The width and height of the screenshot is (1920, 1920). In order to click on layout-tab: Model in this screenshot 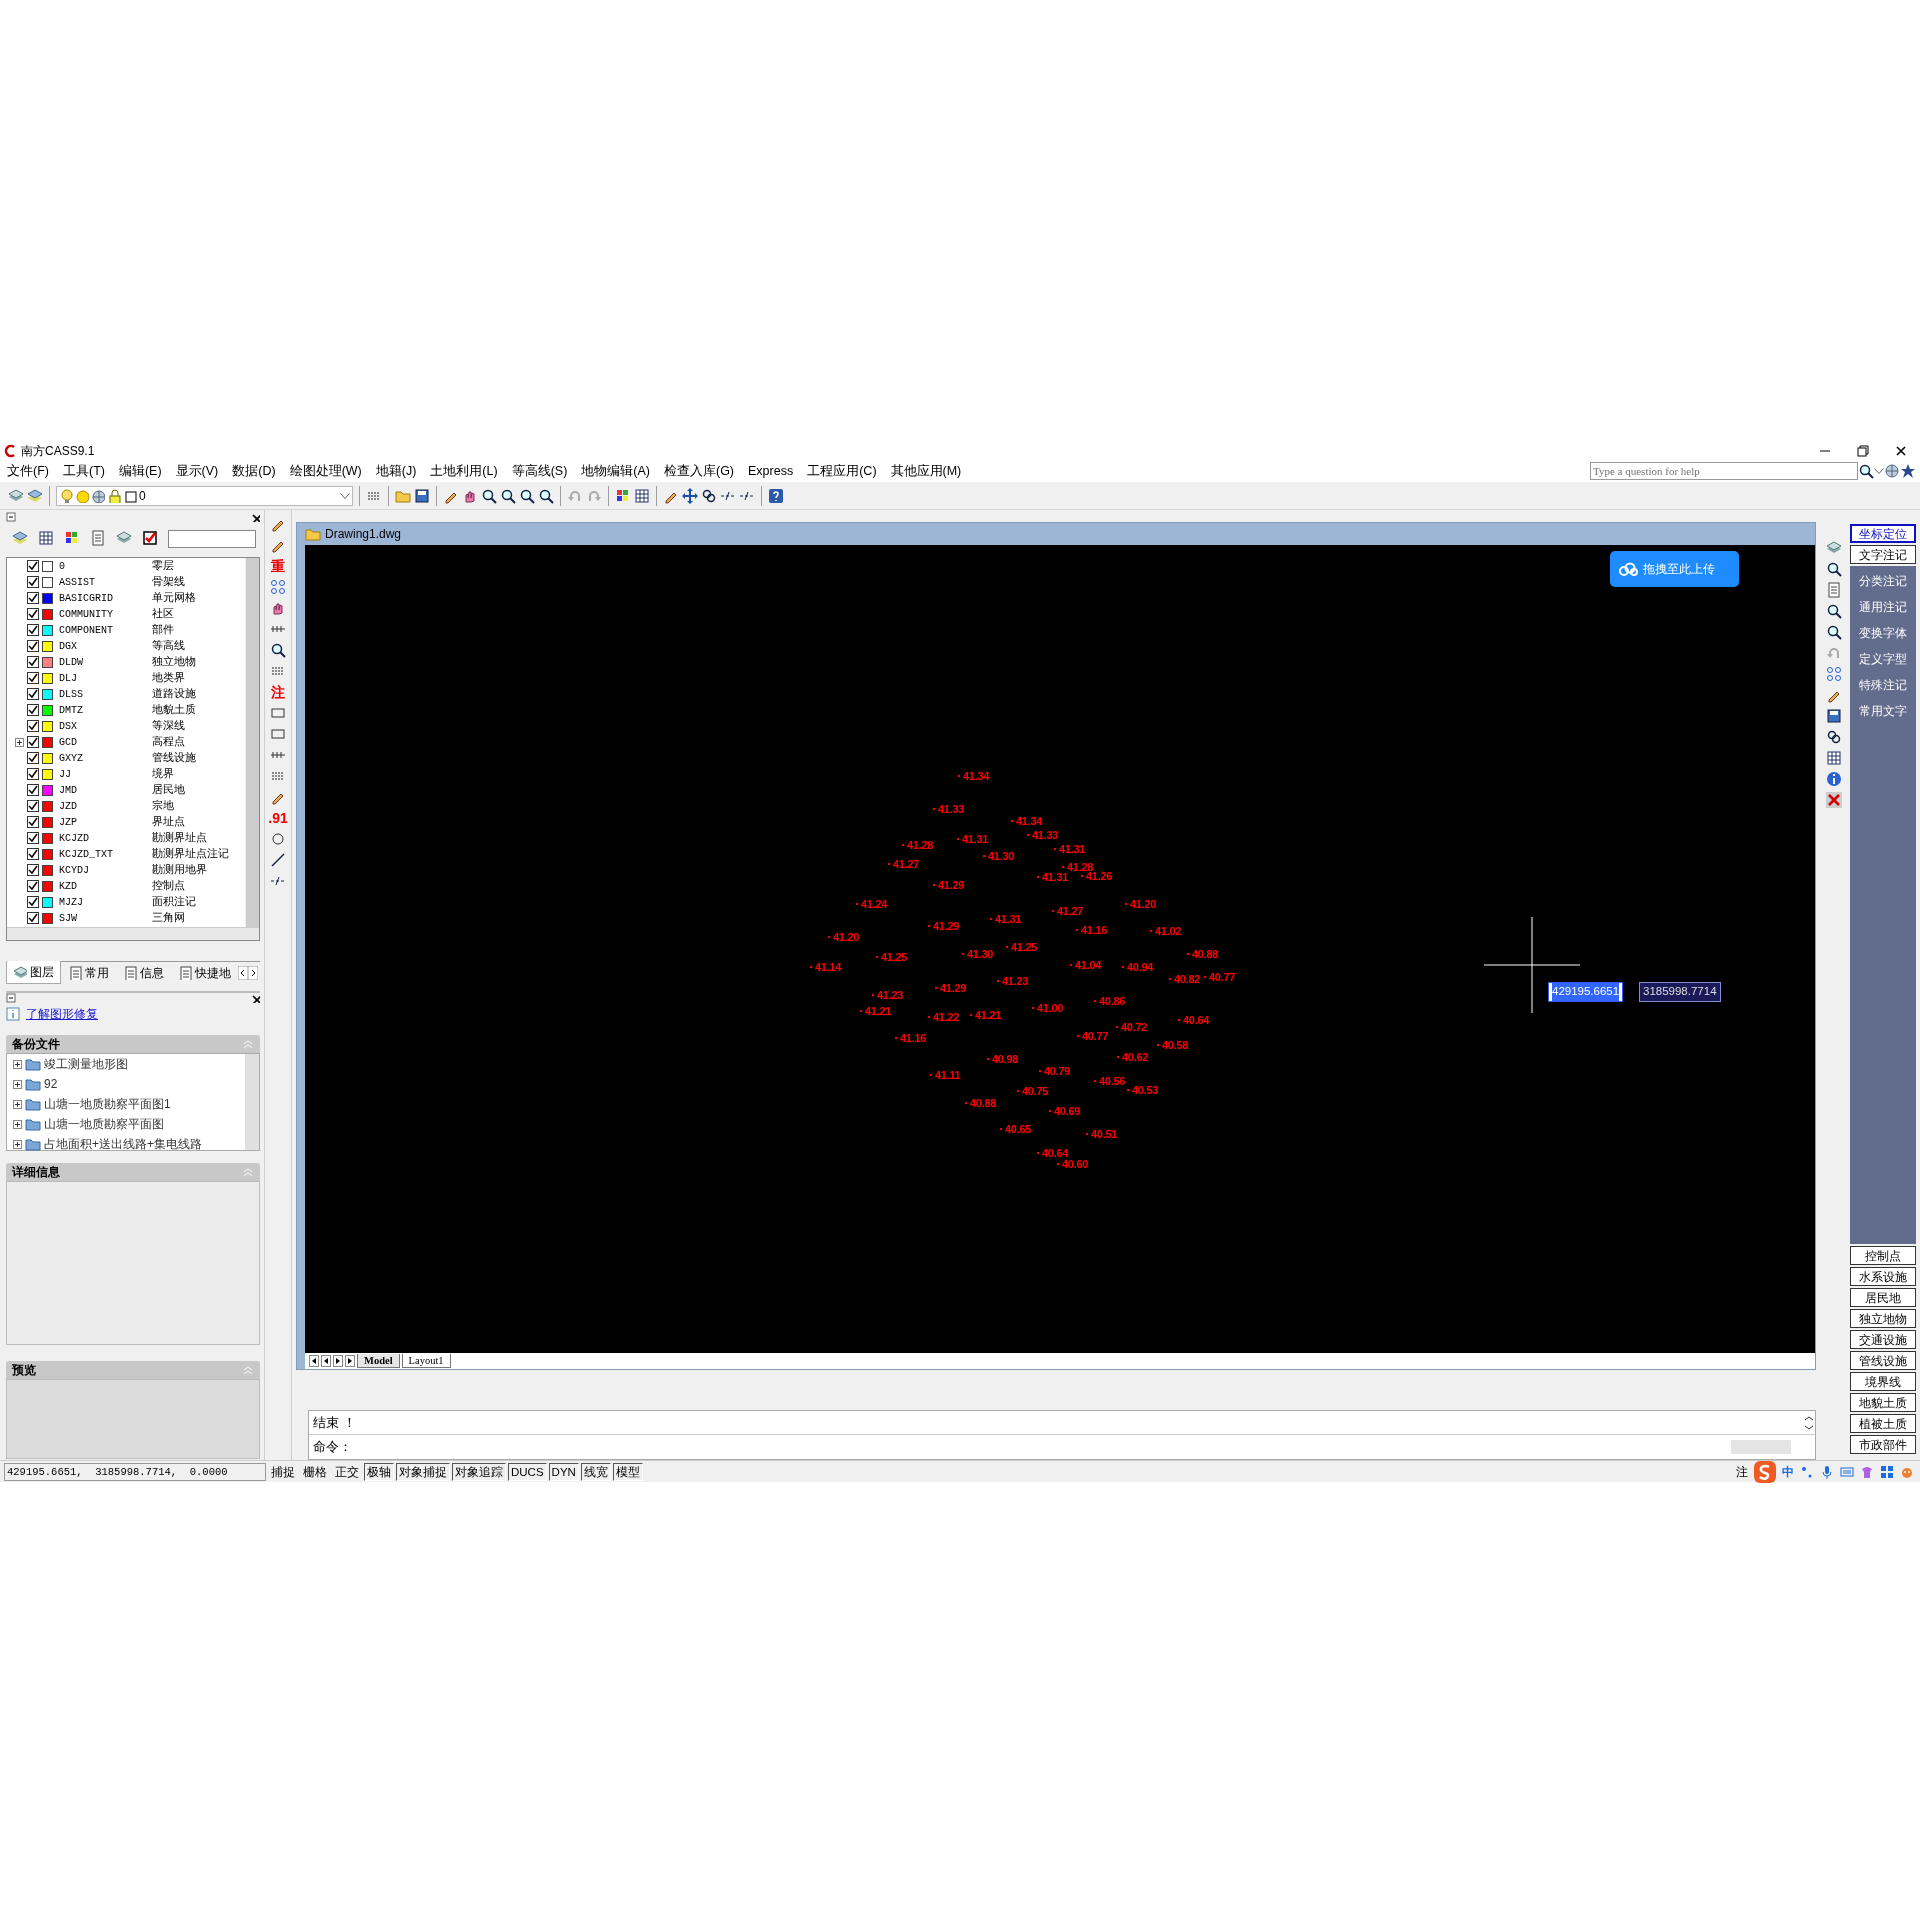, I will do `click(378, 1361)`.